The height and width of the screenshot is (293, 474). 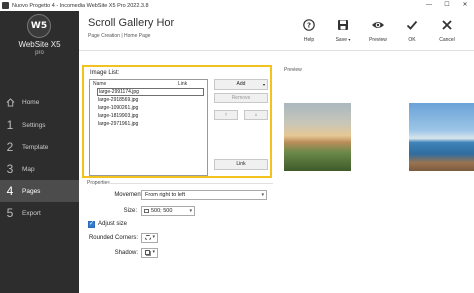 I want to click on close-window-button: ✕, so click(x=465, y=5).